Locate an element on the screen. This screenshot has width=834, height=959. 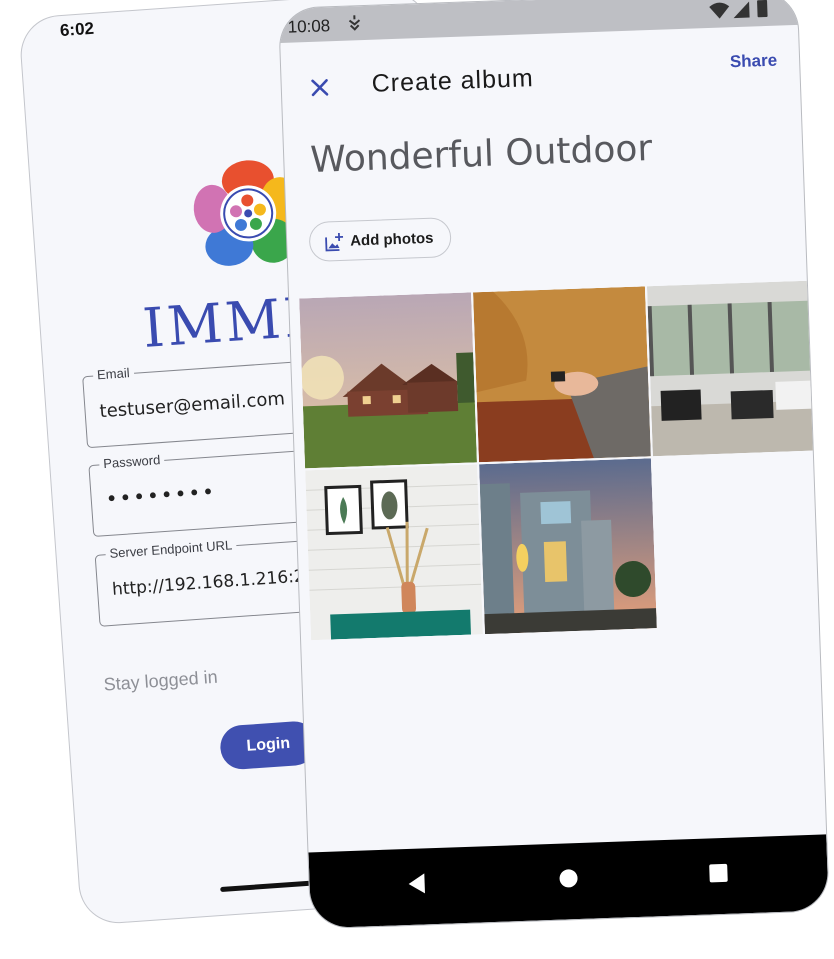
photo-laptop is located at coordinates (562, 374).